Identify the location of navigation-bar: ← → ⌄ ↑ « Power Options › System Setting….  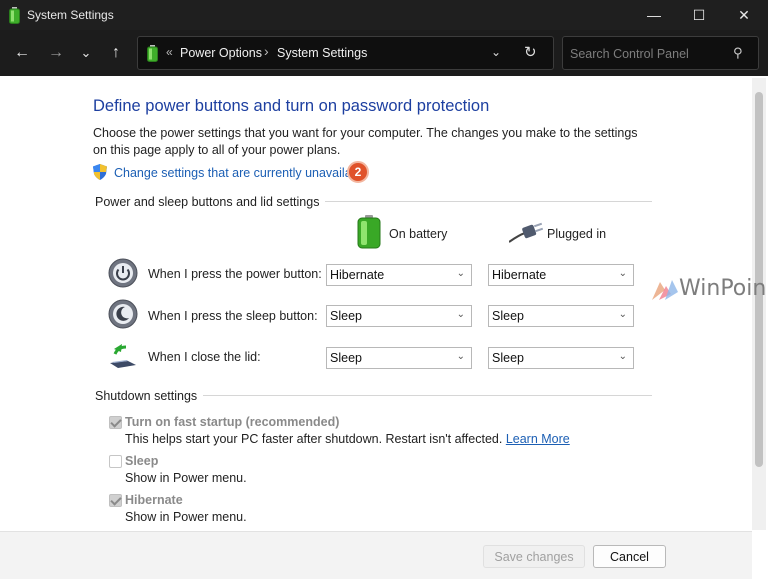
(384, 53).